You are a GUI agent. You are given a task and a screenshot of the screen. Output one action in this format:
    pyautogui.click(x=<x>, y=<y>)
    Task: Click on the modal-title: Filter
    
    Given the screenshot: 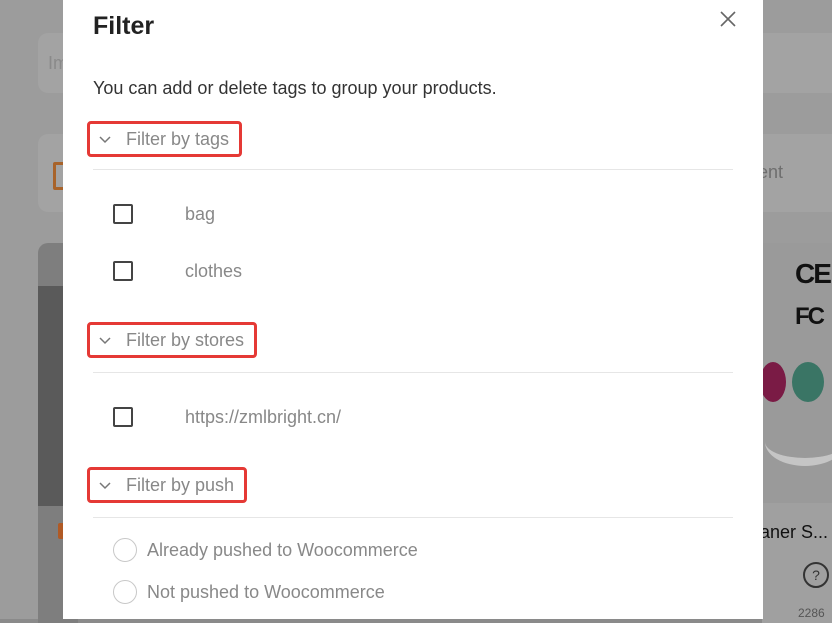 What is the action you would take?
    pyautogui.click(x=124, y=26)
    